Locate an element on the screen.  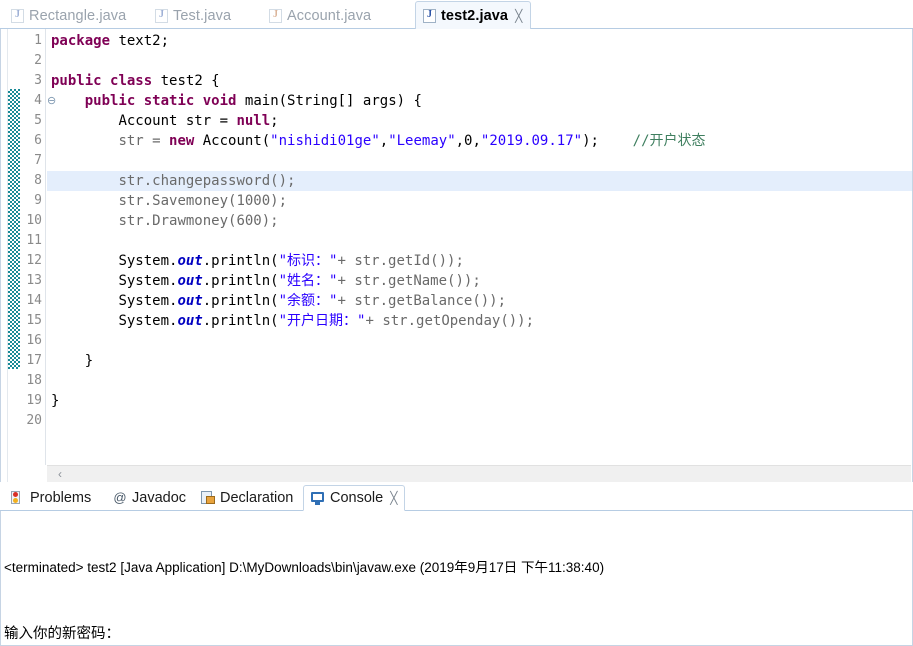
token-statement: str.Drawmoney(600); is located at coordinates (198, 221).